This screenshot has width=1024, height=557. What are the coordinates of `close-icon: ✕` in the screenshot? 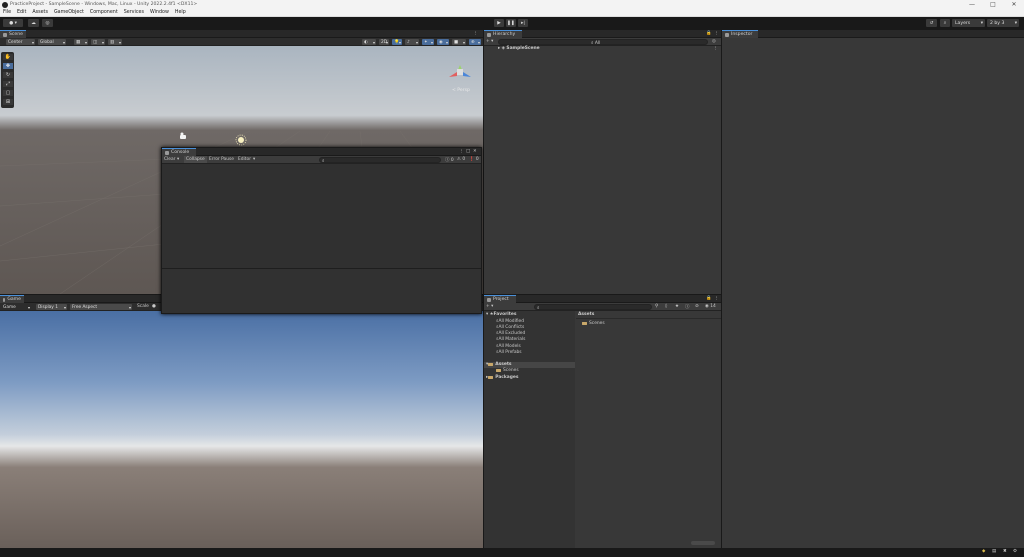 It's located at (1014, 4).